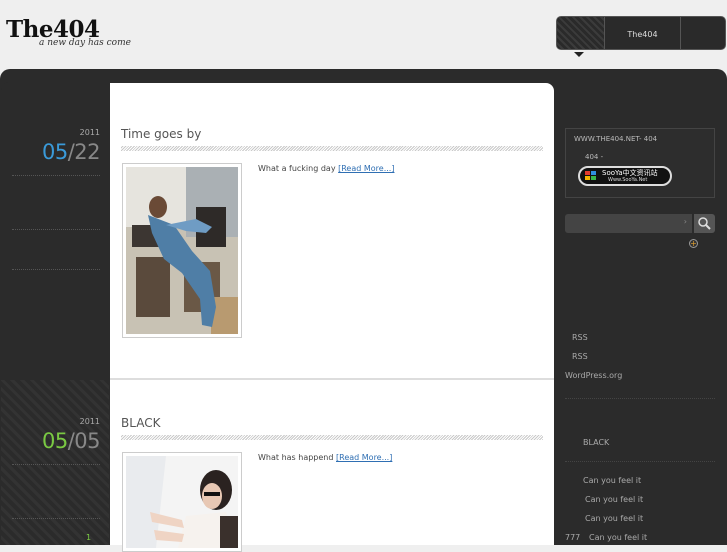 The width and height of the screenshot is (727, 552). I want to click on post-day: 05, so click(87, 441).